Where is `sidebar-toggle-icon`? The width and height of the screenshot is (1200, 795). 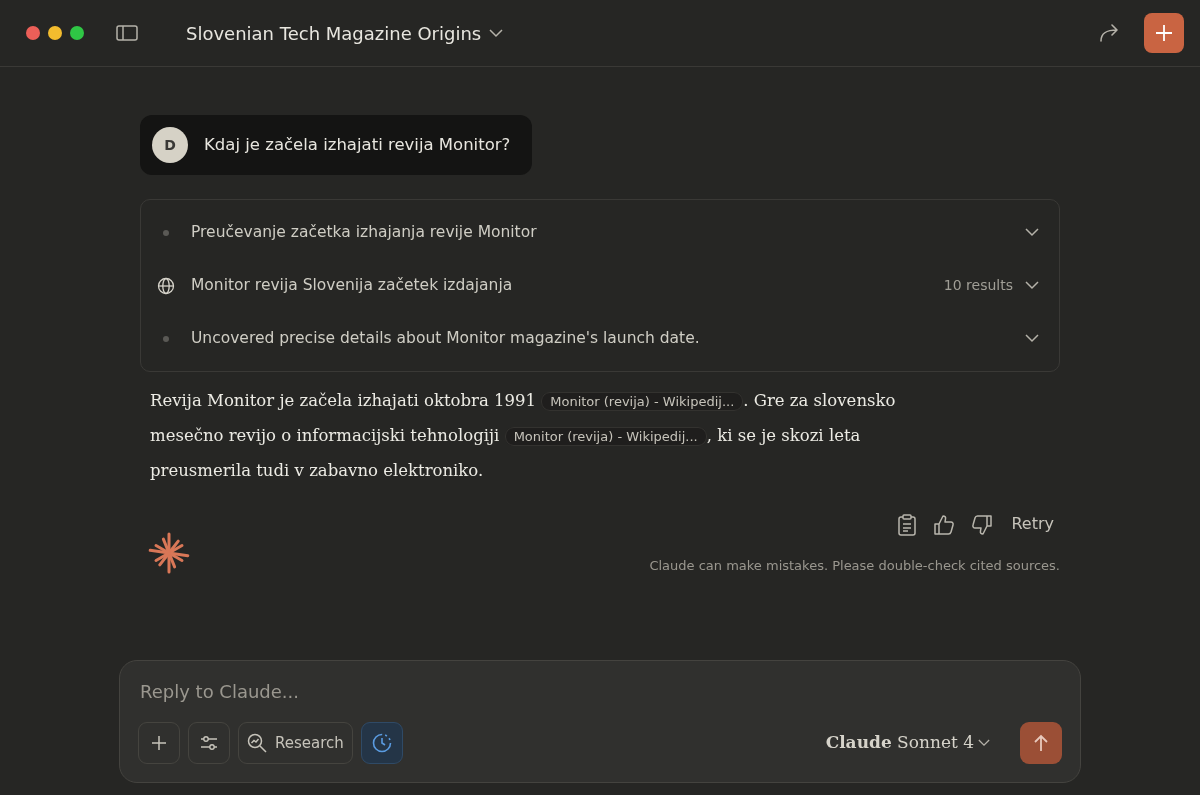
sidebar-toggle-icon is located at coordinates (127, 33).